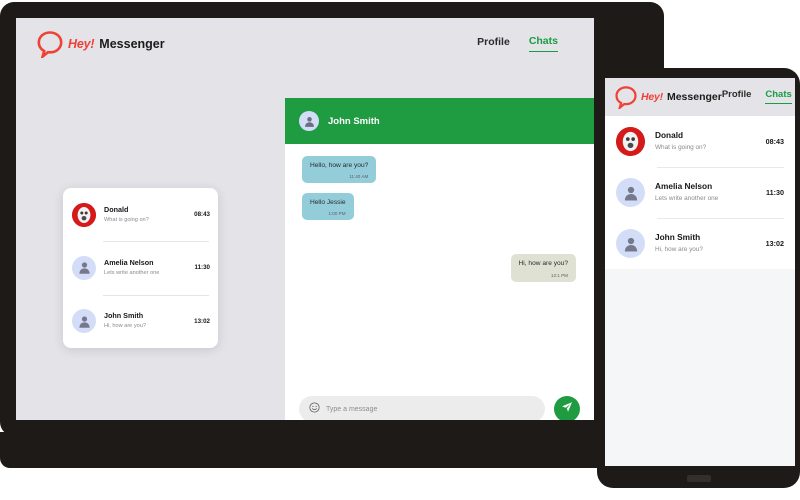 This screenshot has height=500, width=800. I want to click on message-bubble: Hello, how are you? 11:40 AM, so click(339, 170).